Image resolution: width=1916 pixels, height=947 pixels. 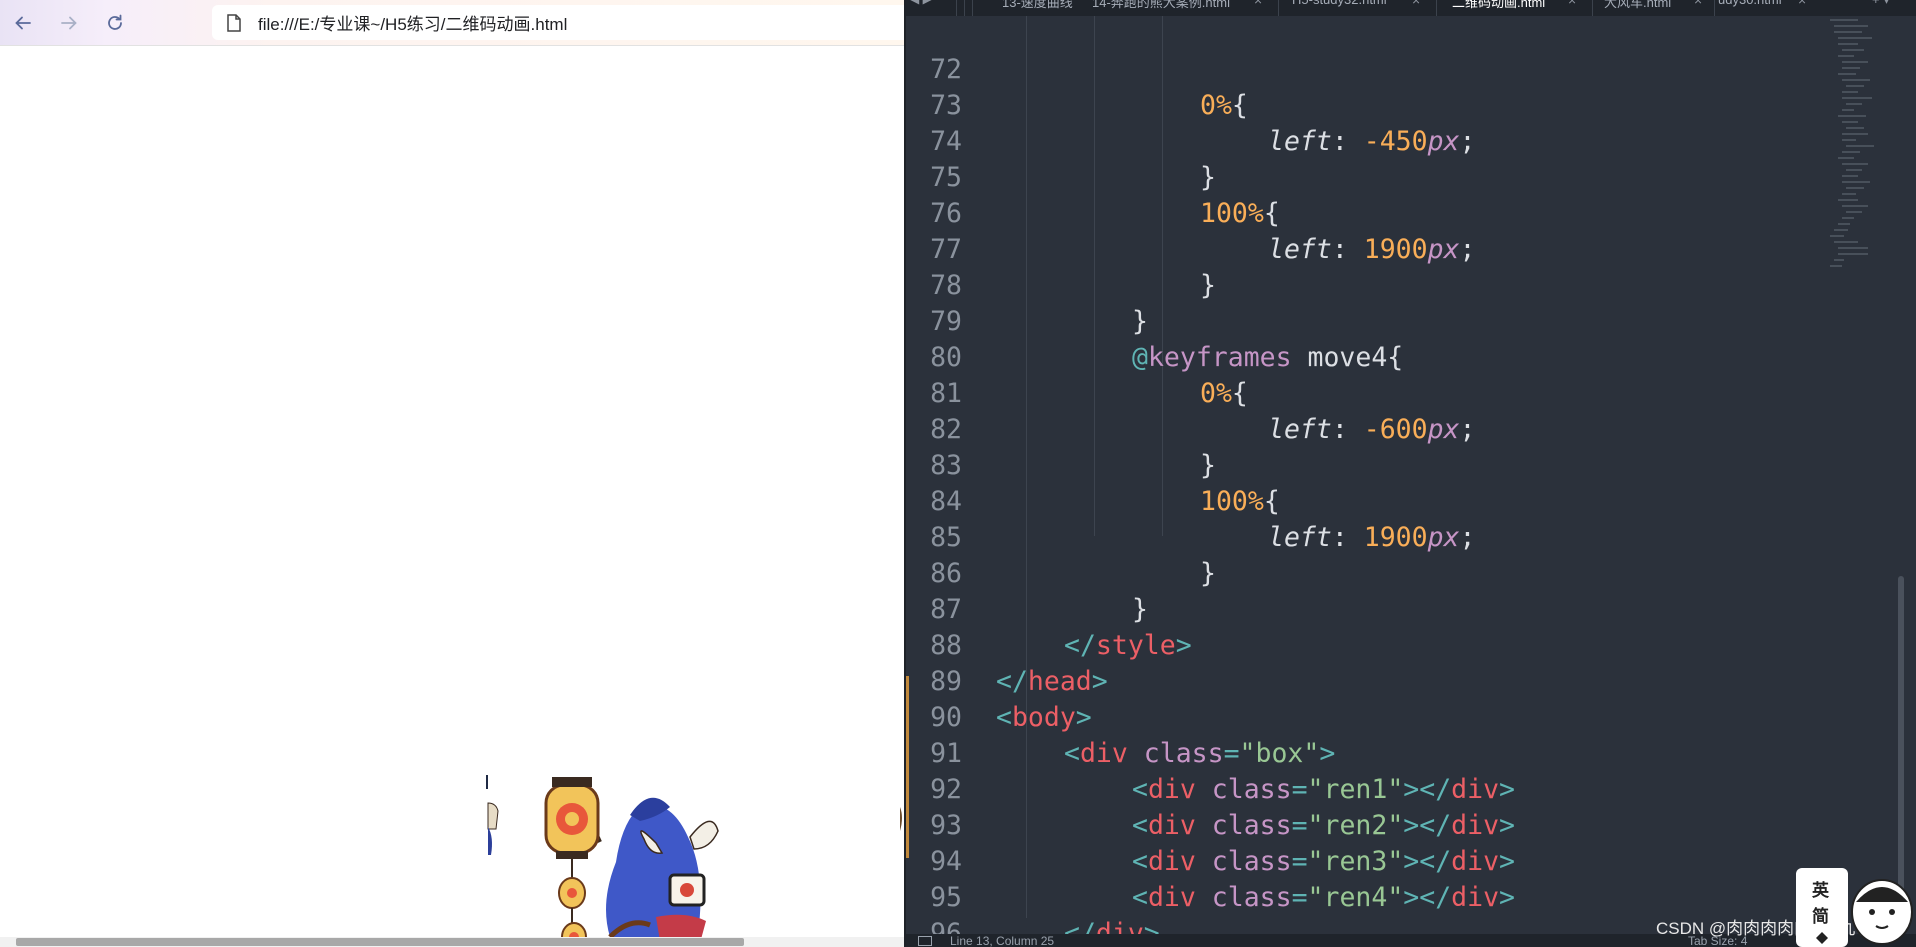 I want to click on code-line: 96 </body>, so click(x=1366, y=907).